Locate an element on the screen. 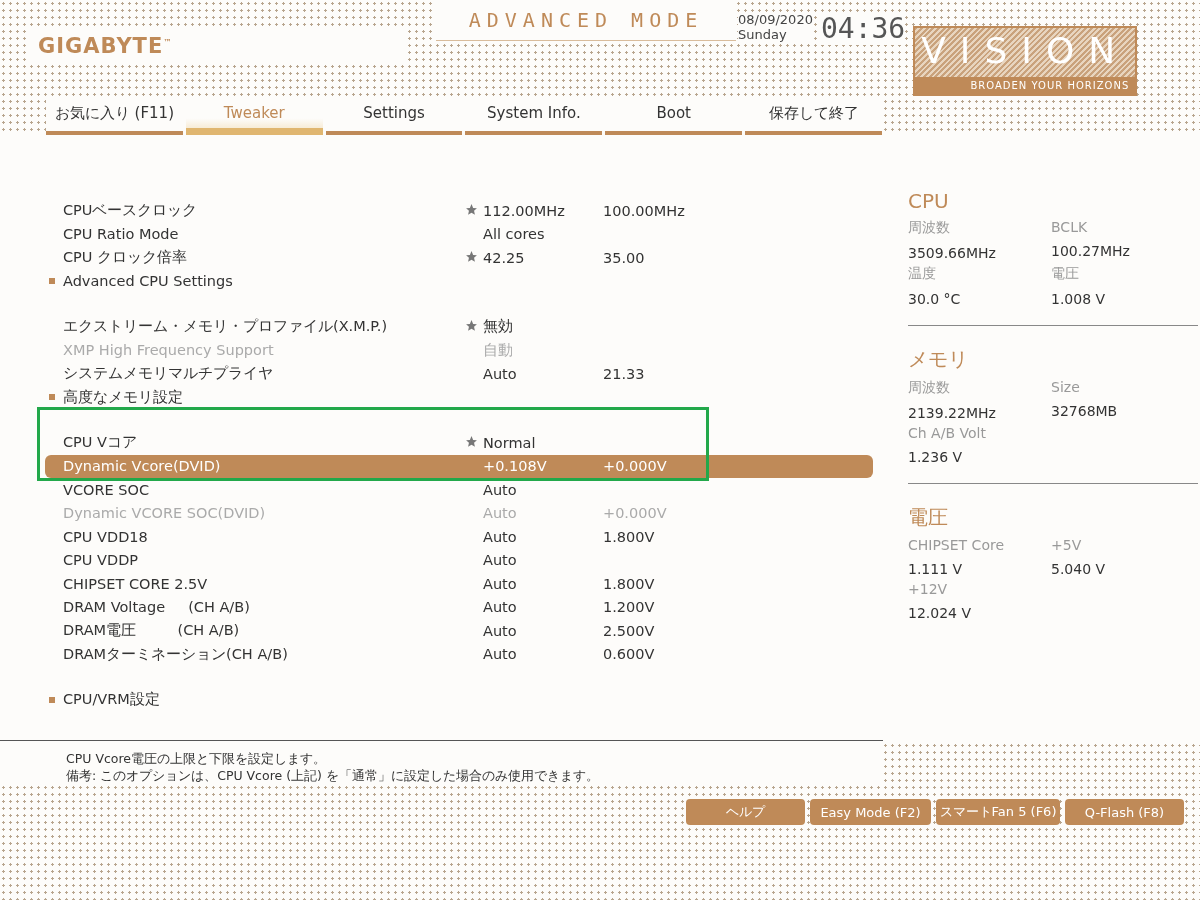 The width and height of the screenshot is (1200, 900). default-value: 0.600V is located at coordinates (629, 654).